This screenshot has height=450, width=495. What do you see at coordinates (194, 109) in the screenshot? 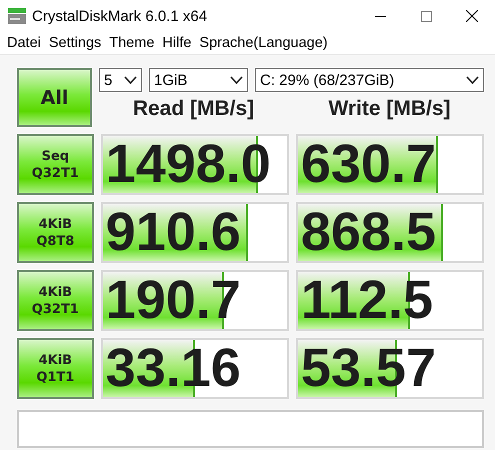
I see `column-header: Read [MB/s]` at bounding box center [194, 109].